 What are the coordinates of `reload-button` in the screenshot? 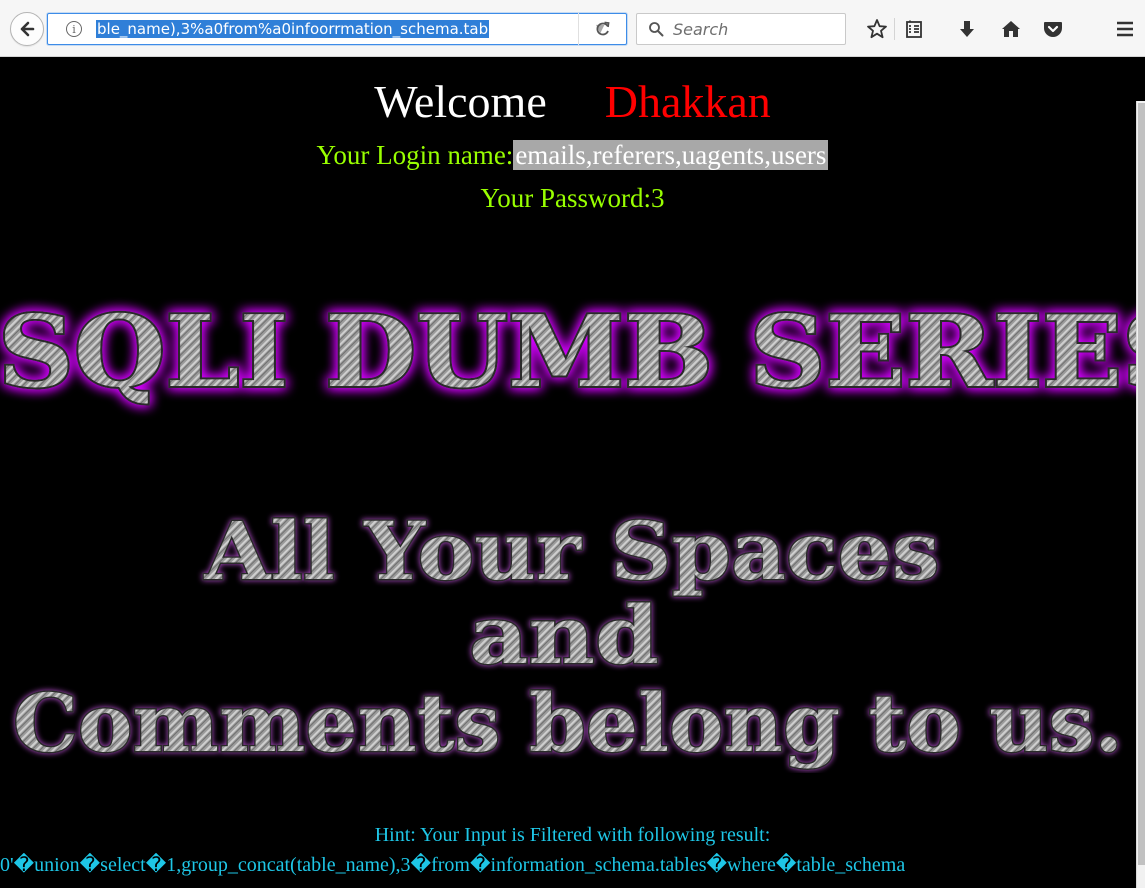 It's located at (602, 29).